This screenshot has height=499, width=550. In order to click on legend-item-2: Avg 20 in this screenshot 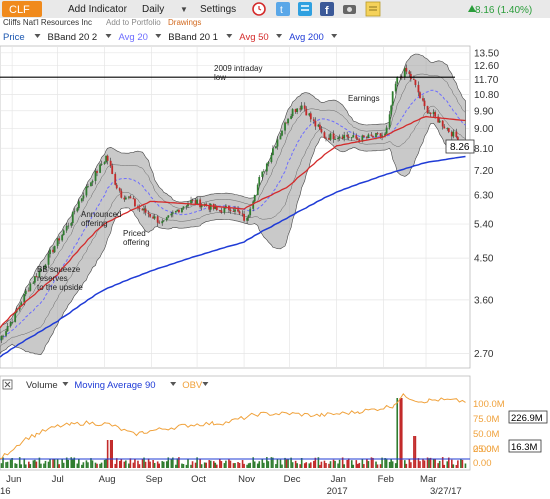, I will do `click(133, 37)`.